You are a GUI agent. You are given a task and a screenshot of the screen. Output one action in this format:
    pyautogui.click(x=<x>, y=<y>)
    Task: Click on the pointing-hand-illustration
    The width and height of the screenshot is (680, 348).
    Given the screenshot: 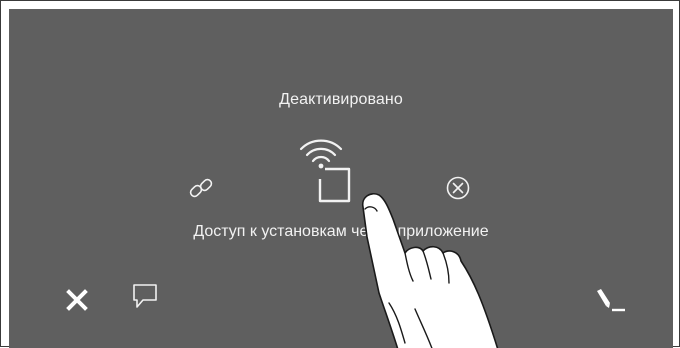 What is the action you would take?
    pyautogui.click(x=430, y=270)
    